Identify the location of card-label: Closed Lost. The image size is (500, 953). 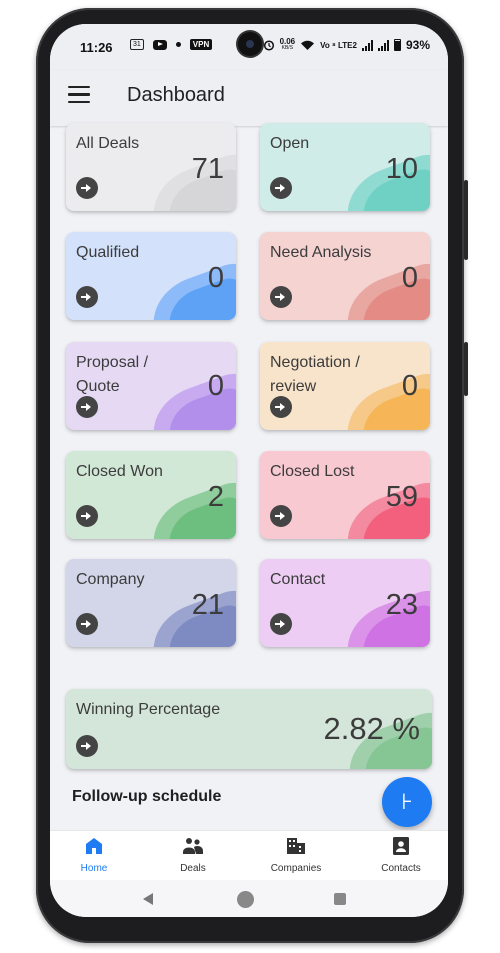
(312, 471).